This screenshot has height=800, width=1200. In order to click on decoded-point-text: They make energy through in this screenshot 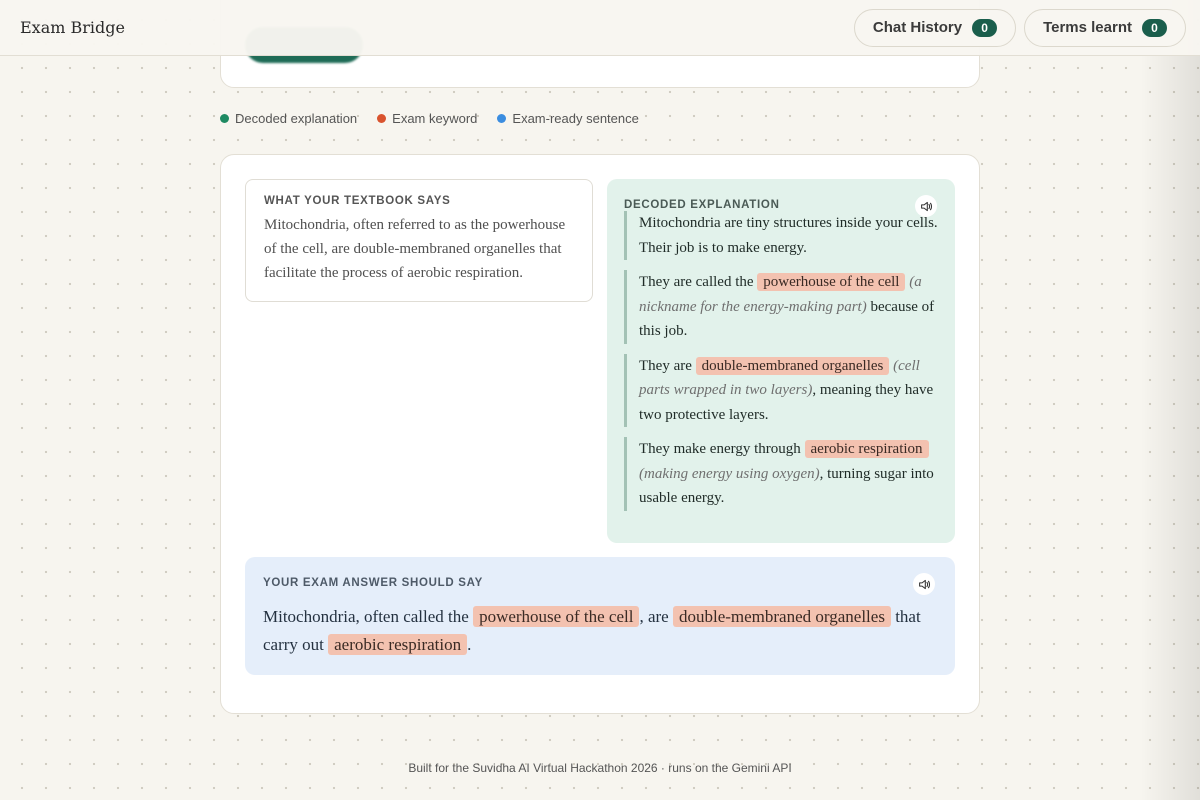, I will do `click(720, 449)`.